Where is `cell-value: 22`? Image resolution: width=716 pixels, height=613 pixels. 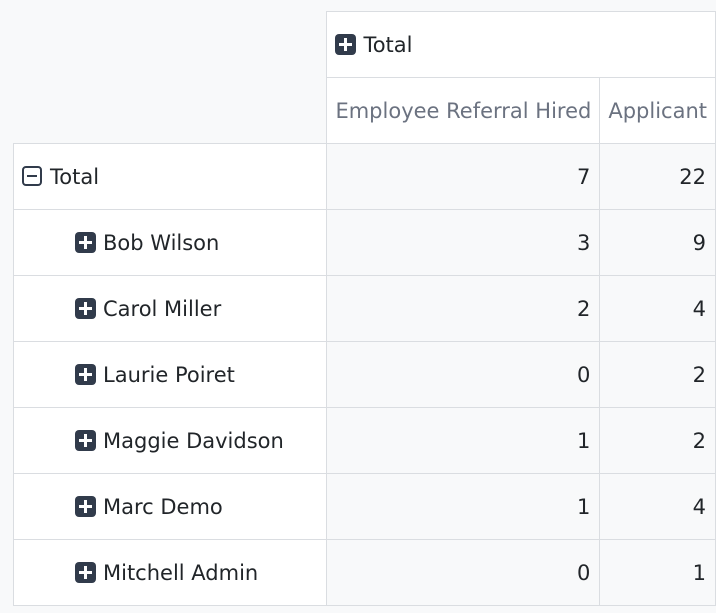 cell-value: 22 is located at coordinates (657, 176).